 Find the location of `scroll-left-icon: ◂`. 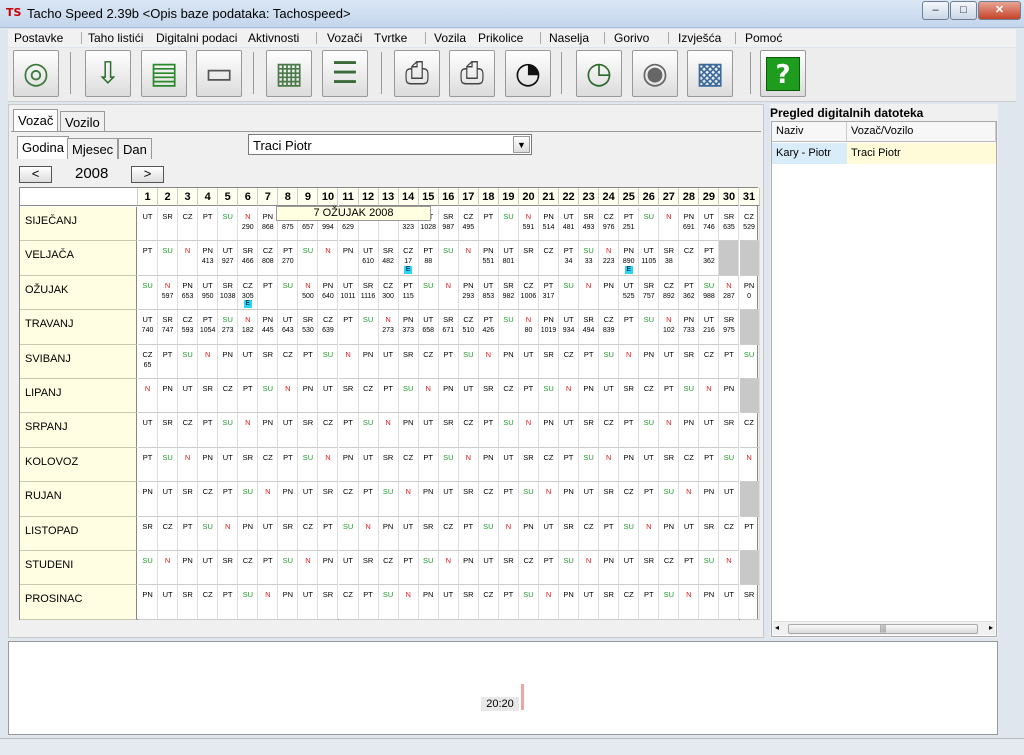

scroll-left-icon: ◂ is located at coordinates (777, 627).